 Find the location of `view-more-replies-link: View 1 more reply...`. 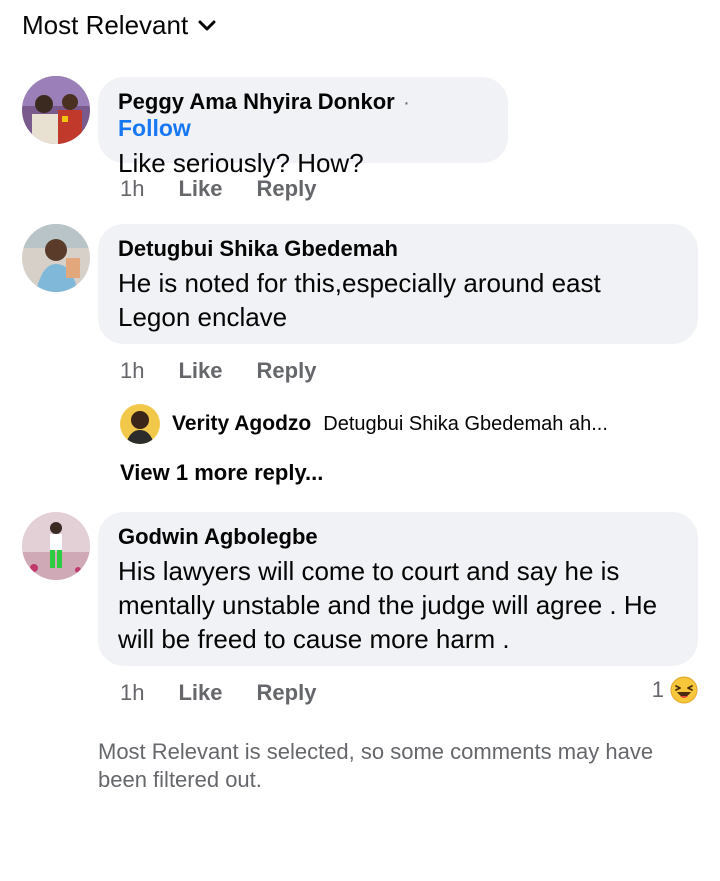

view-more-replies-link: View 1 more reply... is located at coordinates (221, 473).